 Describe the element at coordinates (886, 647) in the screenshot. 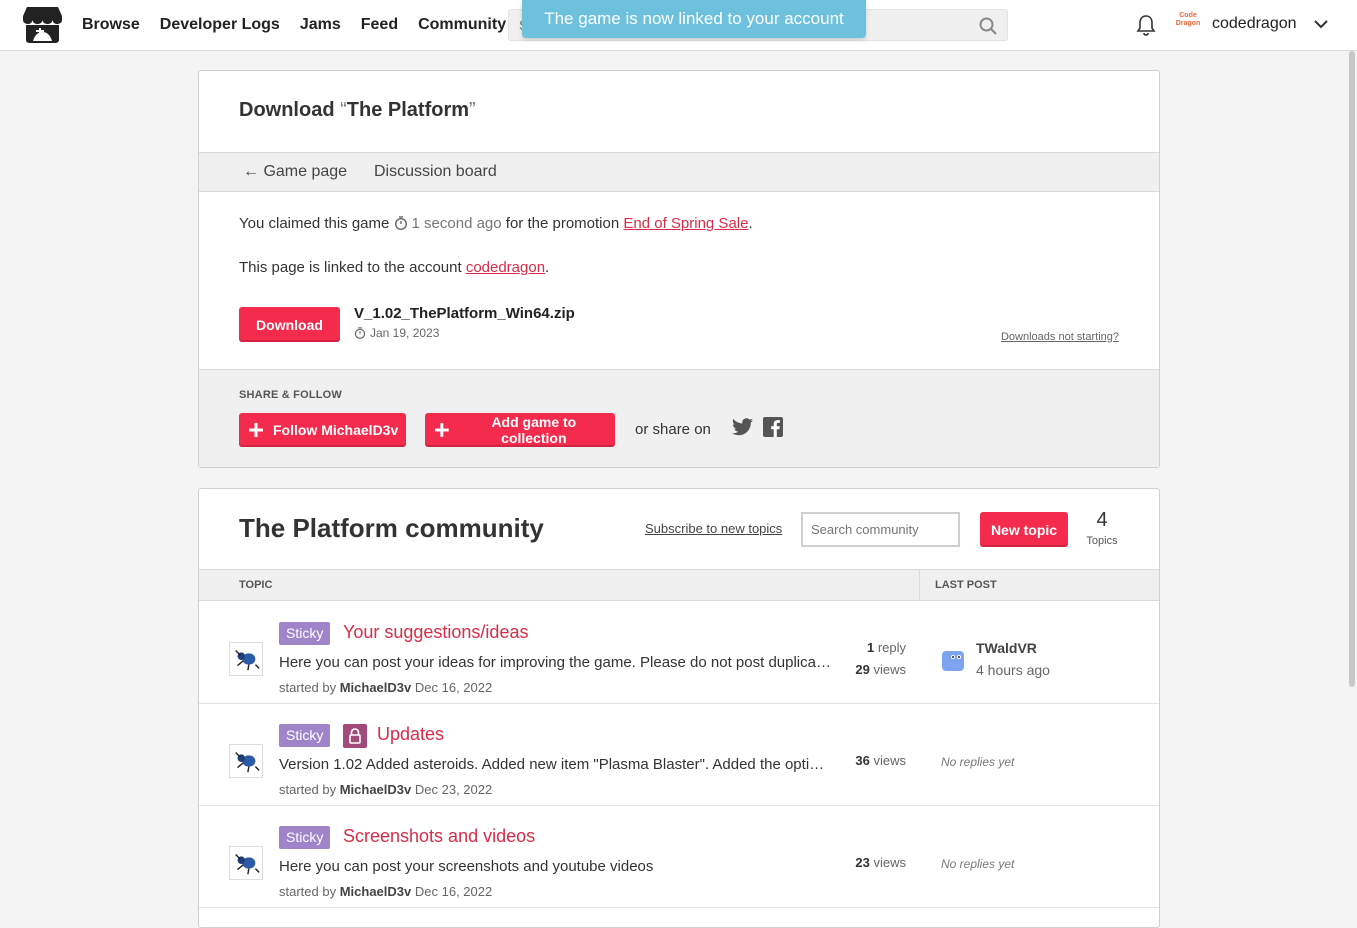

I see `topic-replies: 1 reply` at that location.